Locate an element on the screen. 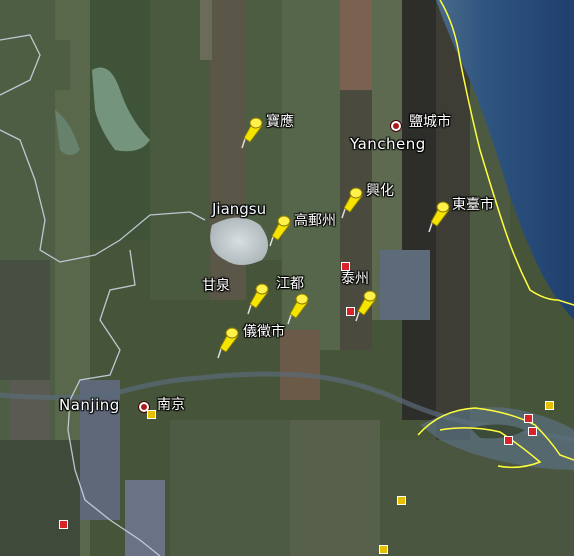 Image resolution: width=574 pixels, height=556 pixels. placemark-label-jiangdu: 江都 is located at coordinates (290, 284).